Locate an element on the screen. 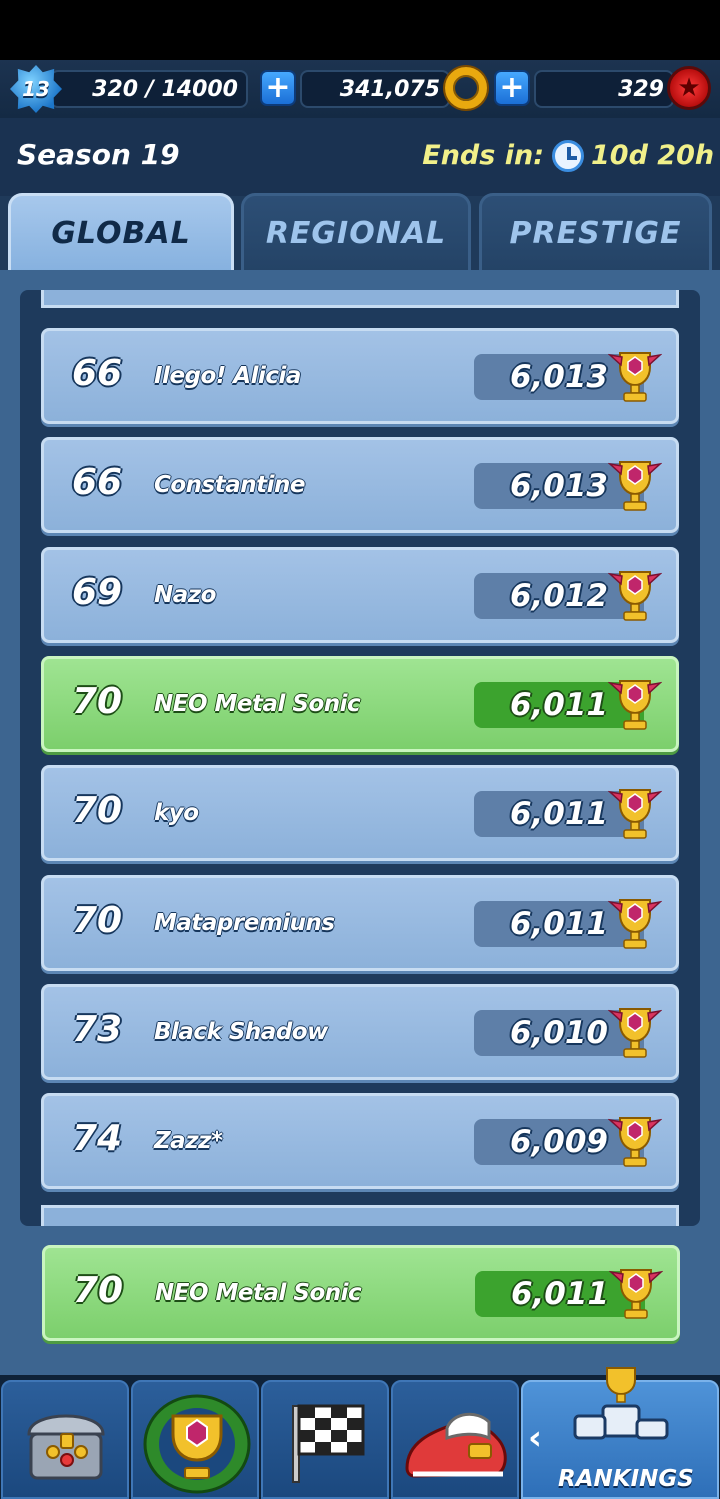  table-row: 73 Black Shadow 6,010 is located at coordinates (360, 1031).